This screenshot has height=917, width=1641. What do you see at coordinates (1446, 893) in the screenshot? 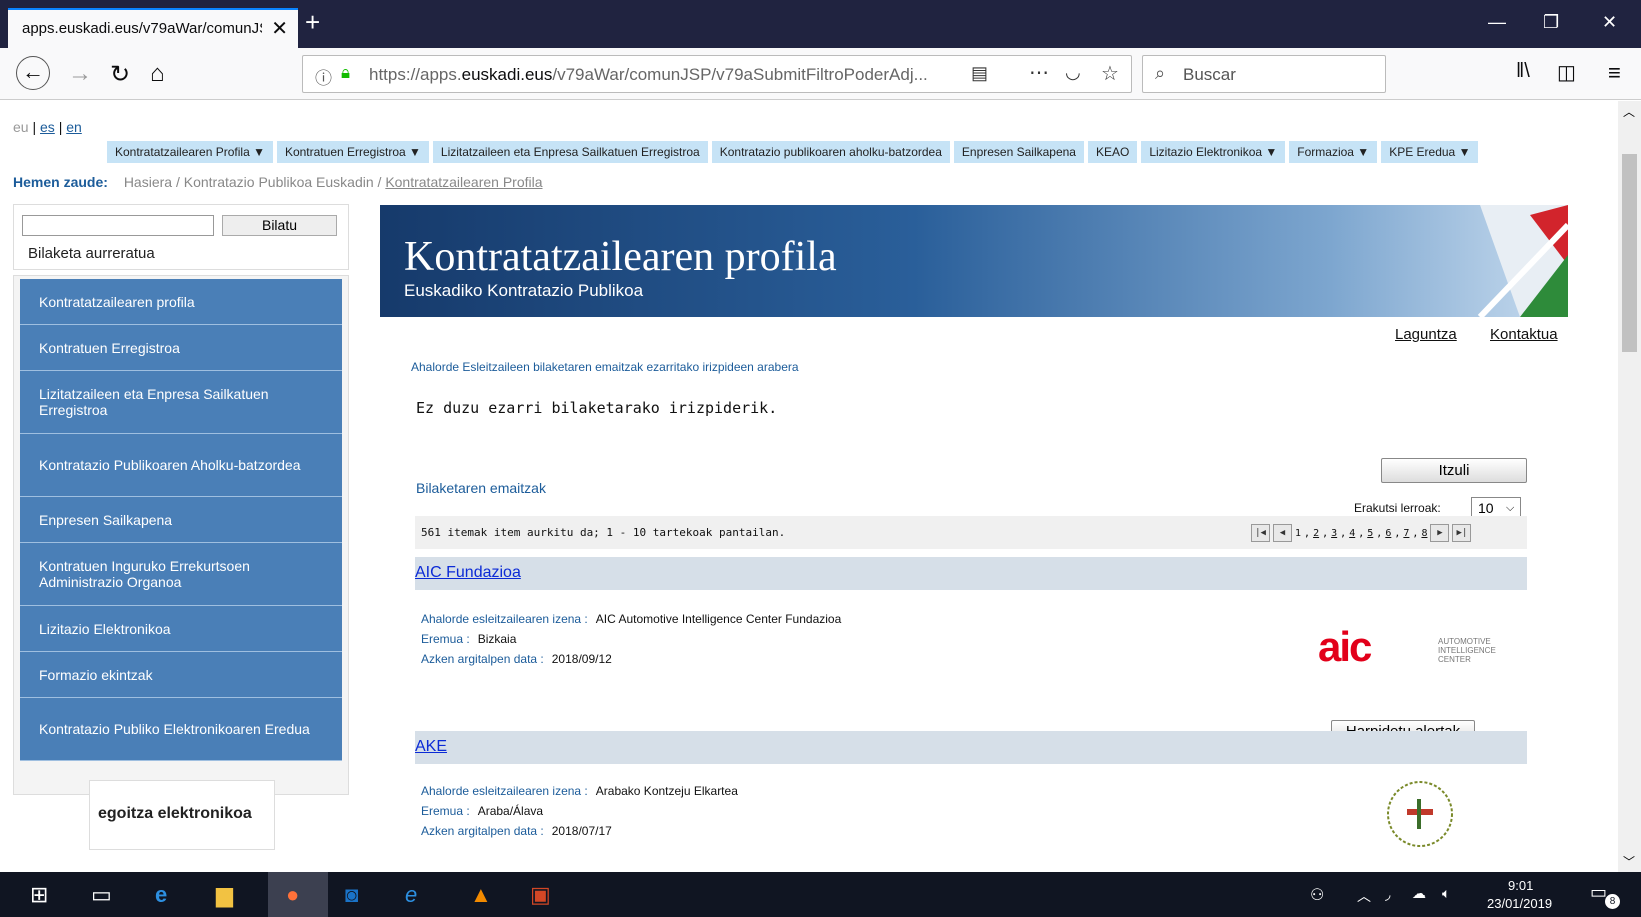
I see `volume-icon: 🔈︎` at bounding box center [1446, 893].